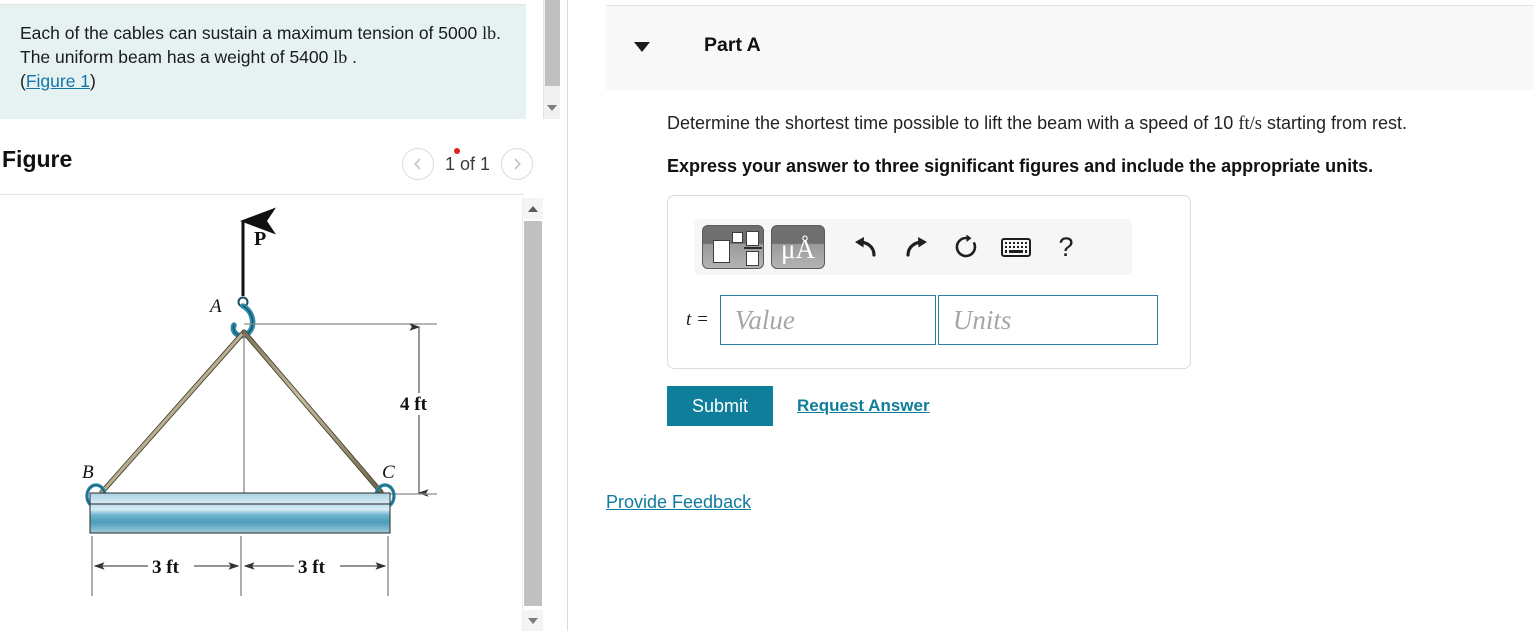  Describe the element at coordinates (1047, 320) in the screenshot. I see `units-input` at that location.